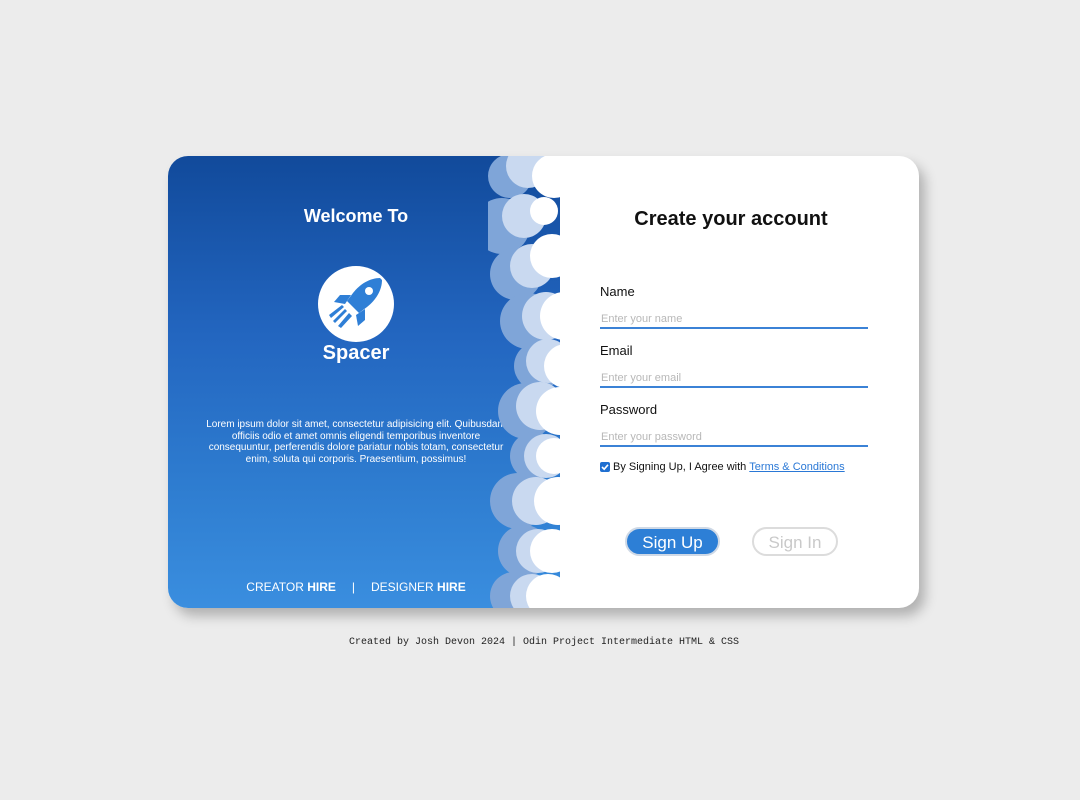  I want to click on creator-prefix: CREATOR, so click(275, 587).